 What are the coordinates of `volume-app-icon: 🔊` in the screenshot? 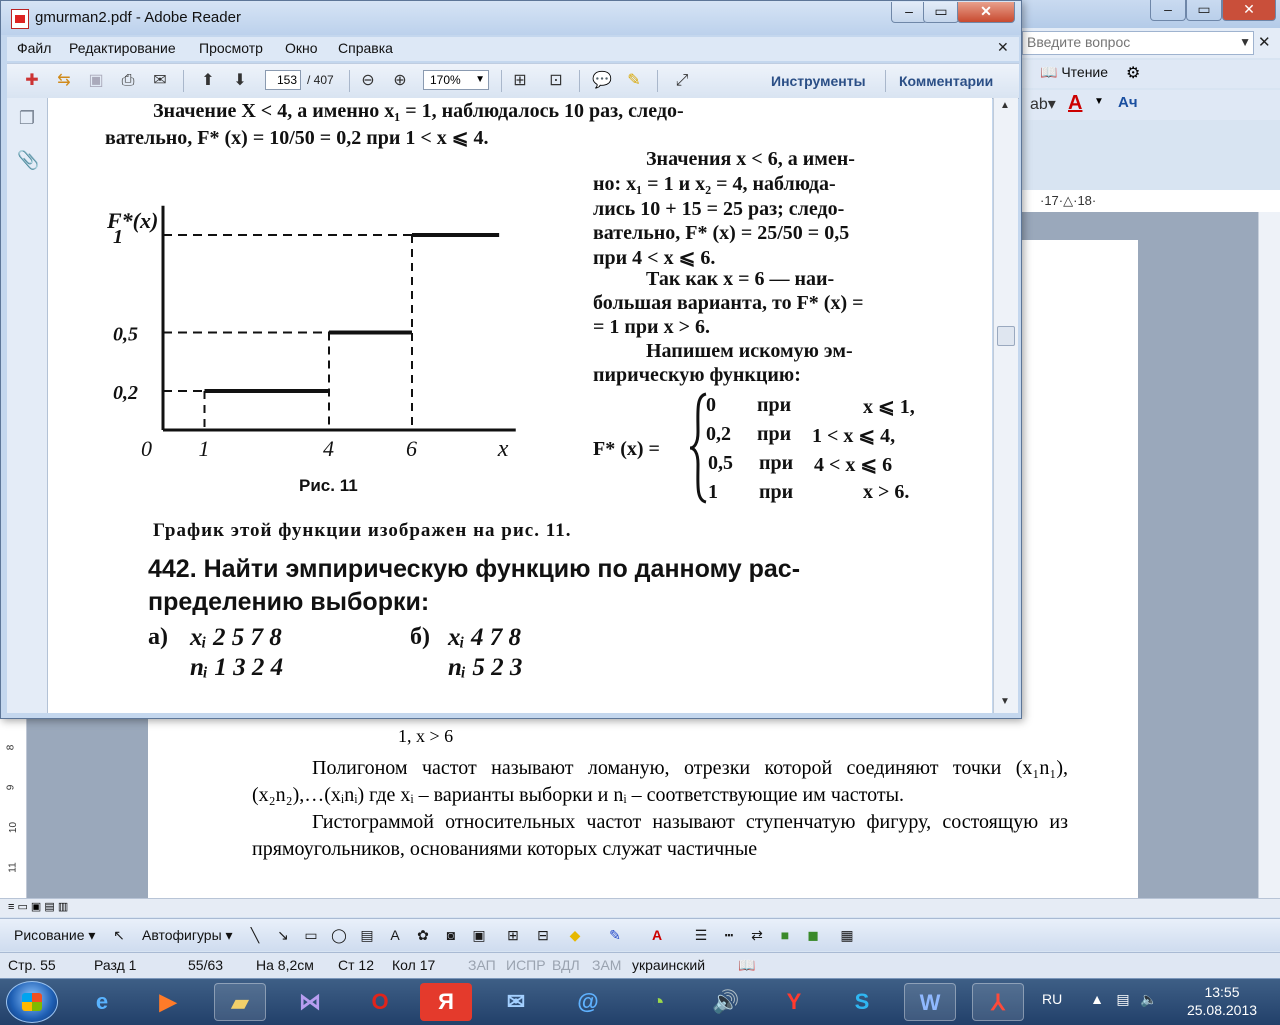 It's located at (726, 1002).